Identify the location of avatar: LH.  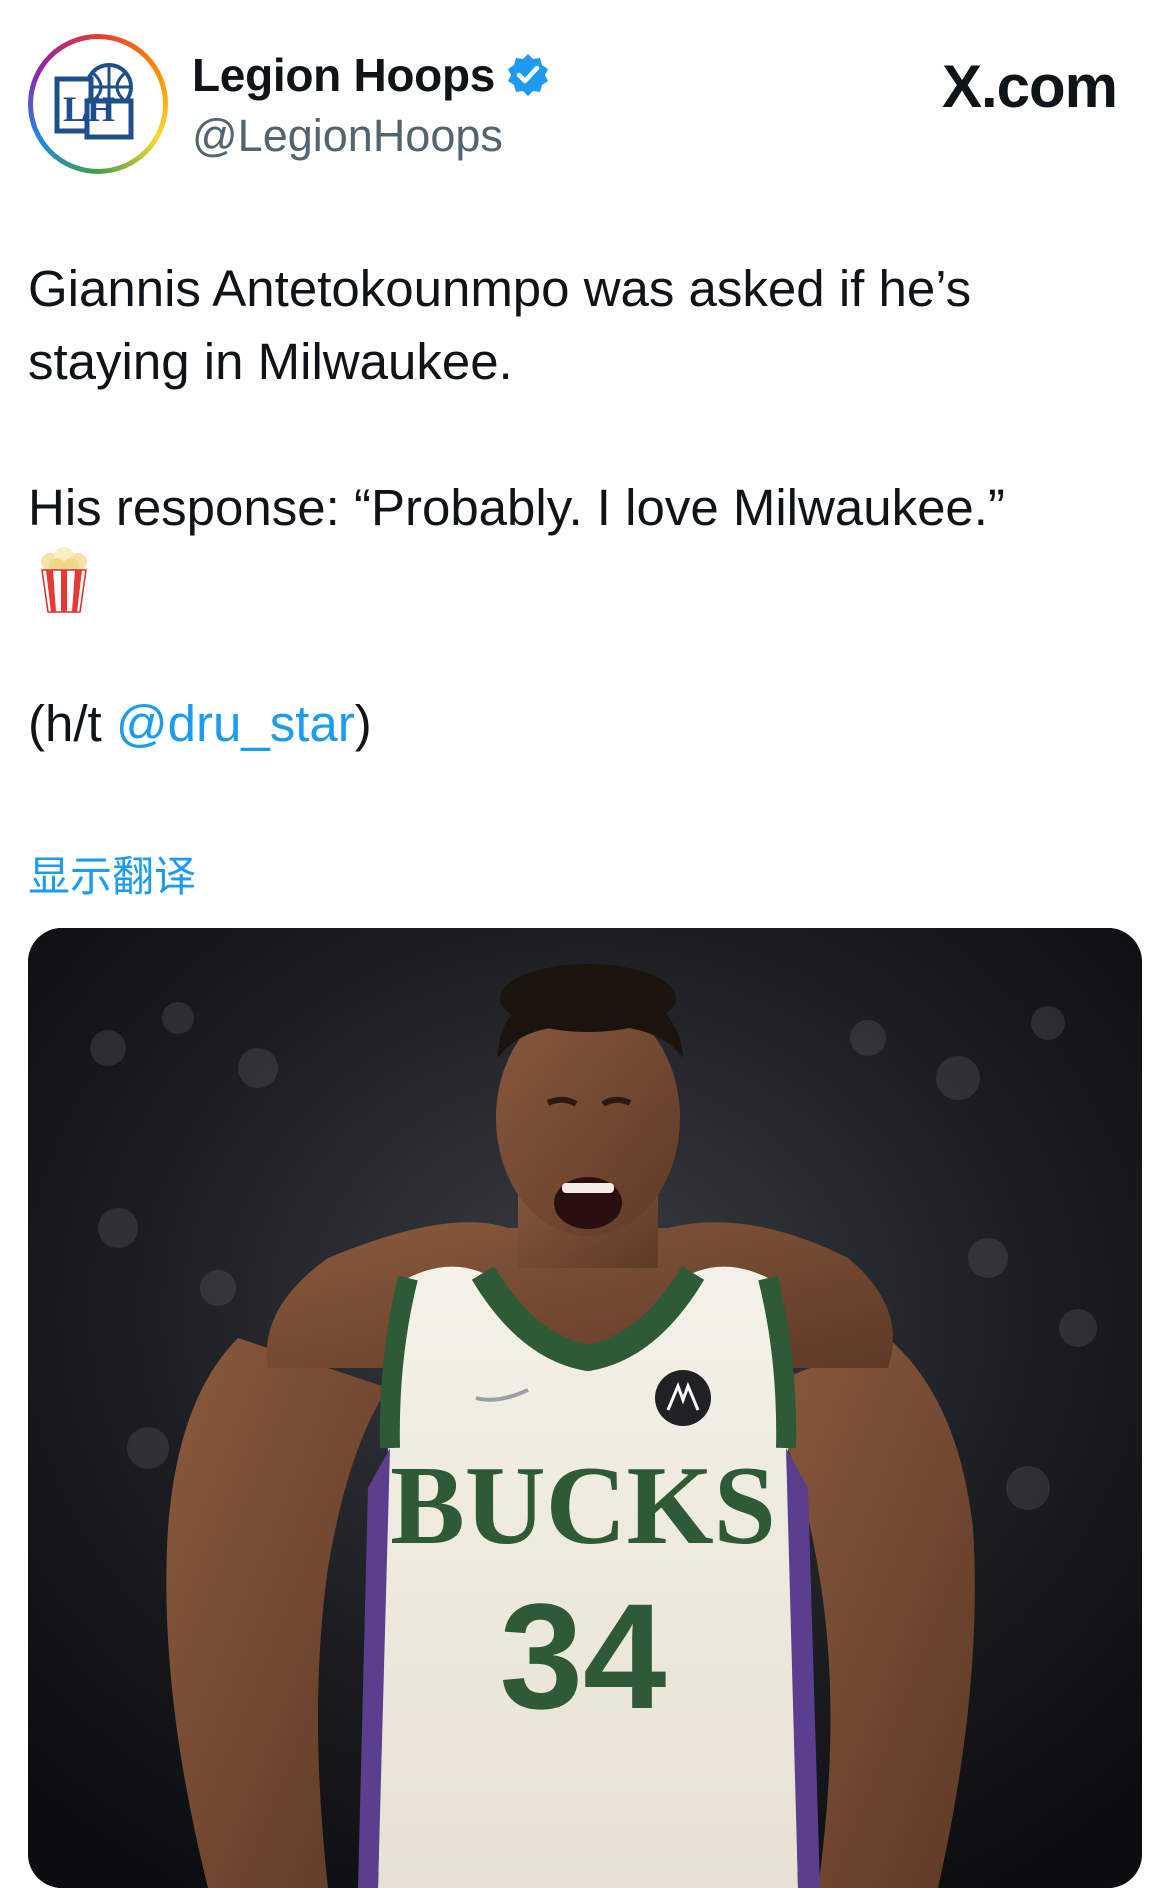
(98, 104).